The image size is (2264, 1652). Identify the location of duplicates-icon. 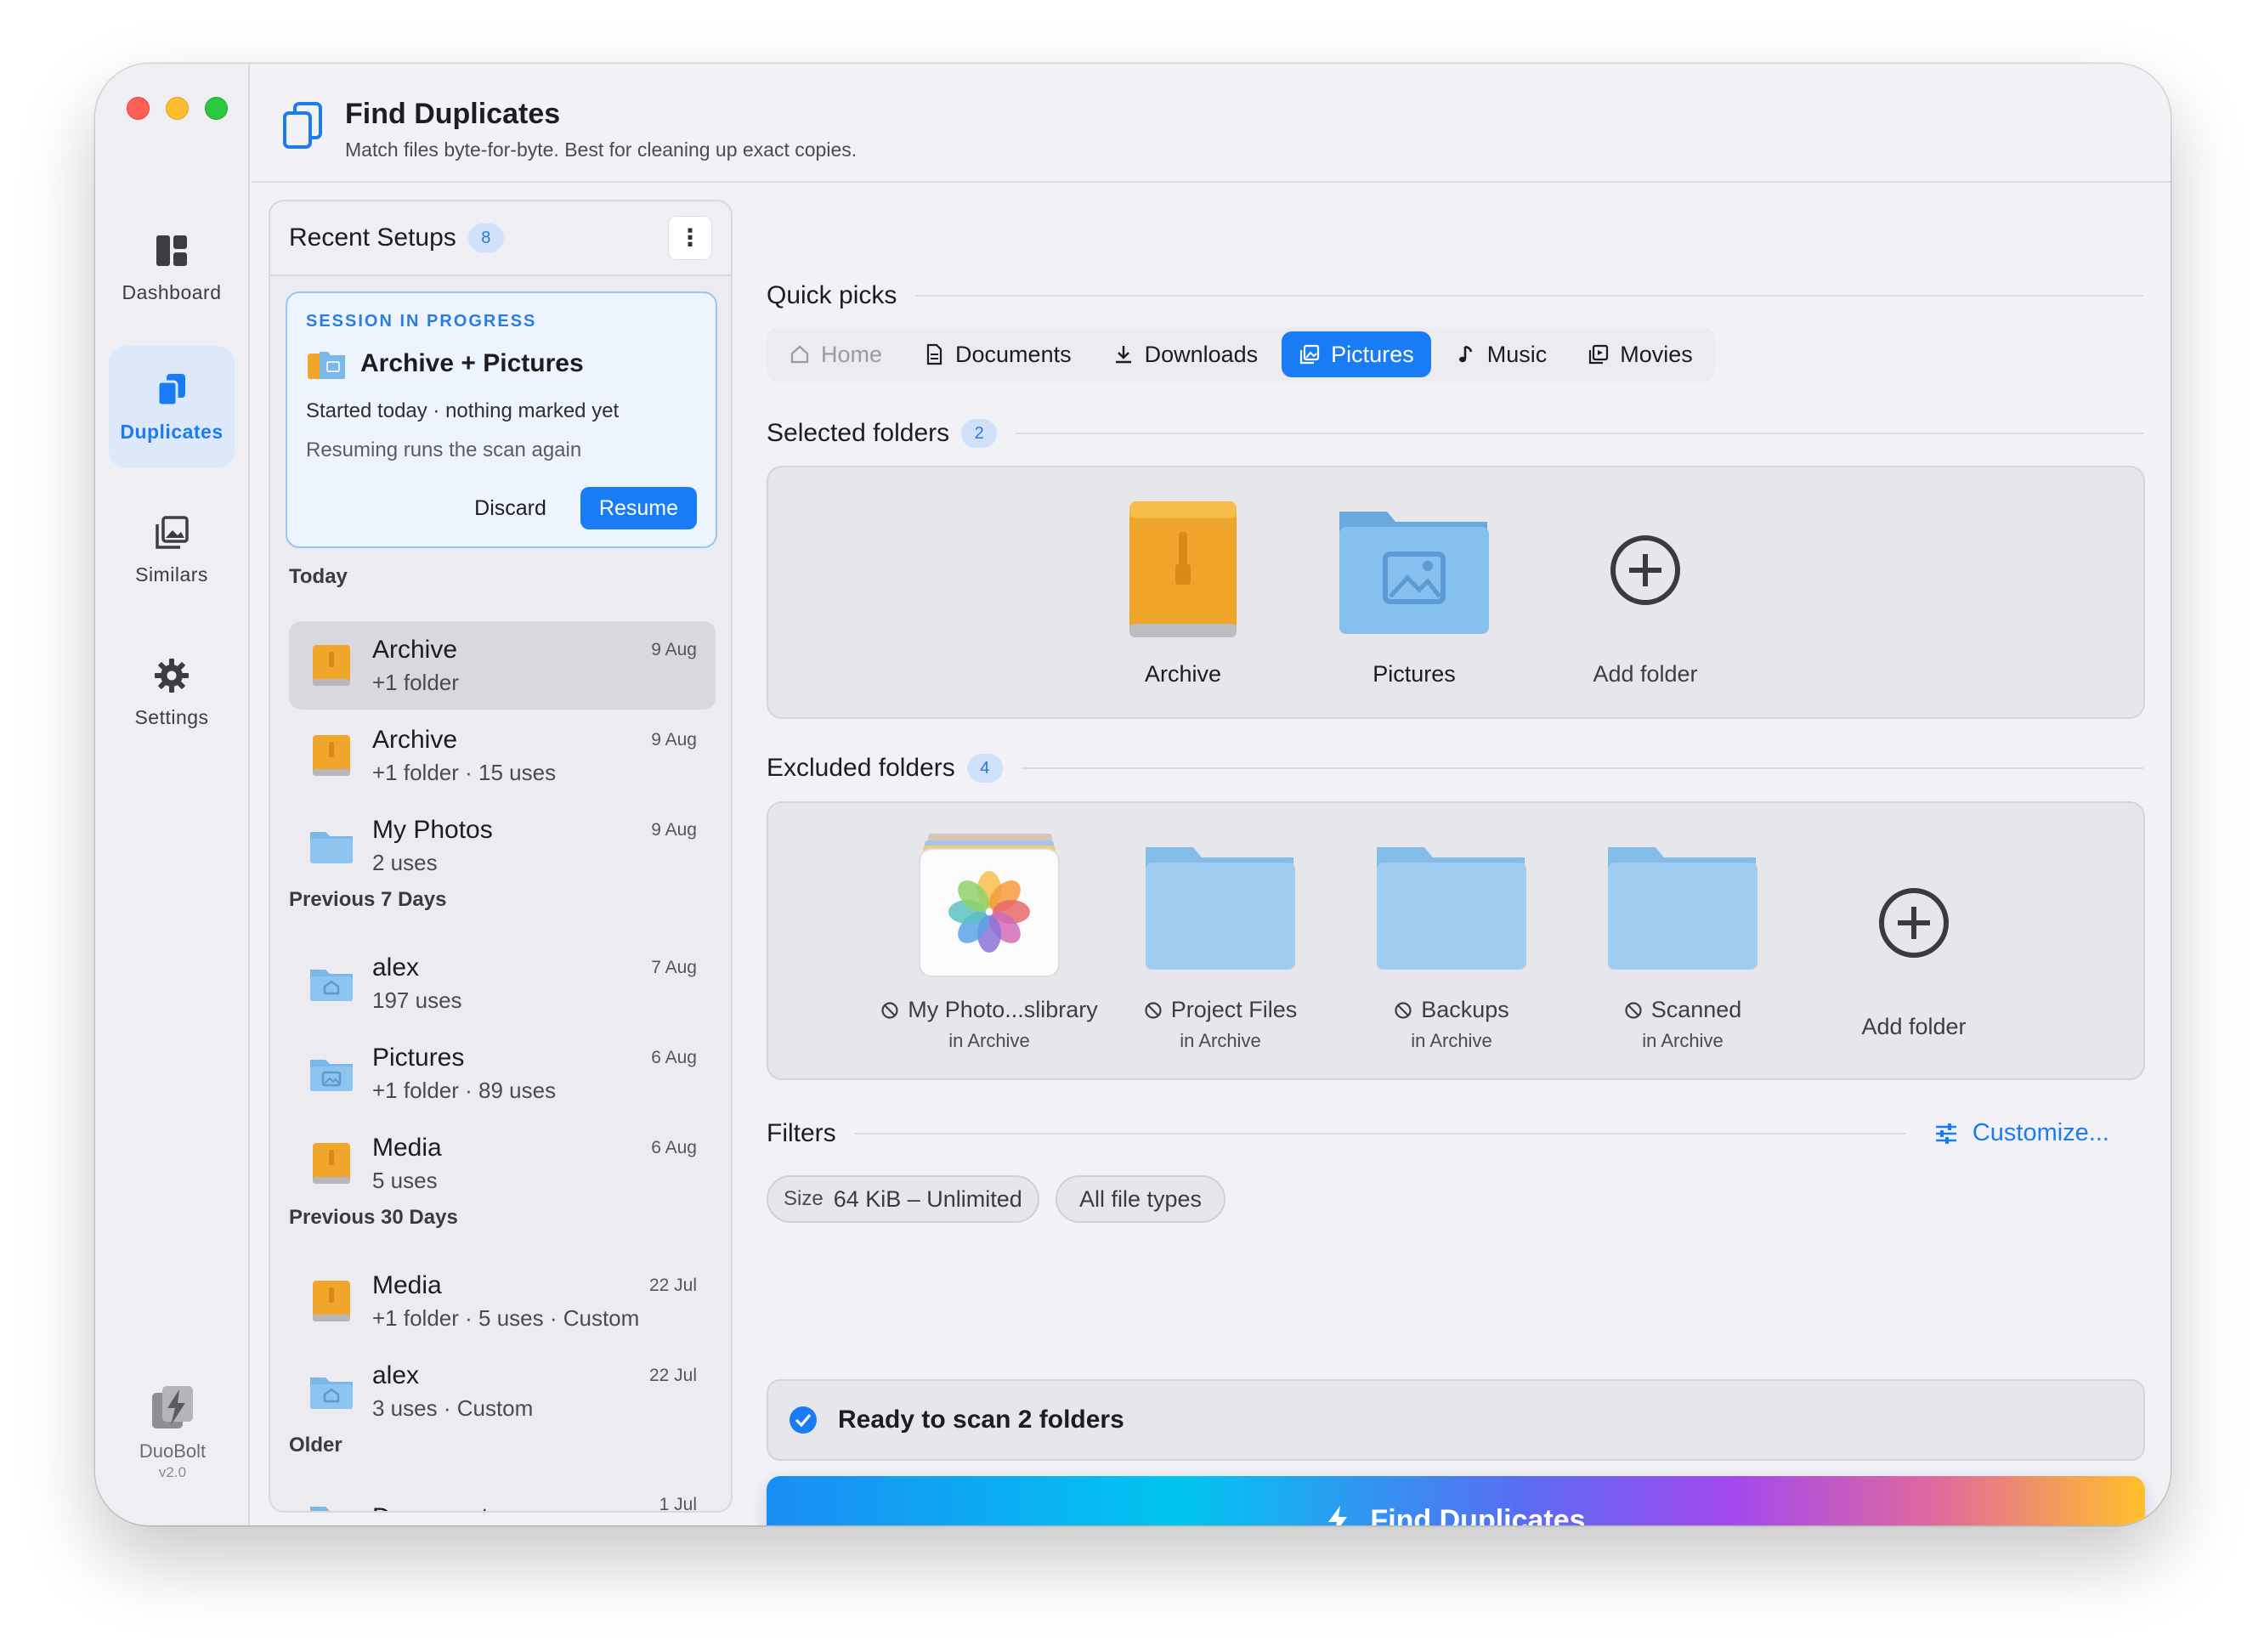
(170, 389).